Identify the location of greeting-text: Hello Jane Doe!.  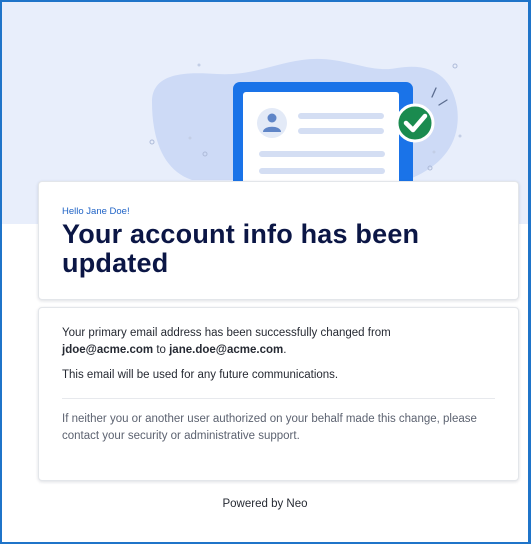
(96, 211).